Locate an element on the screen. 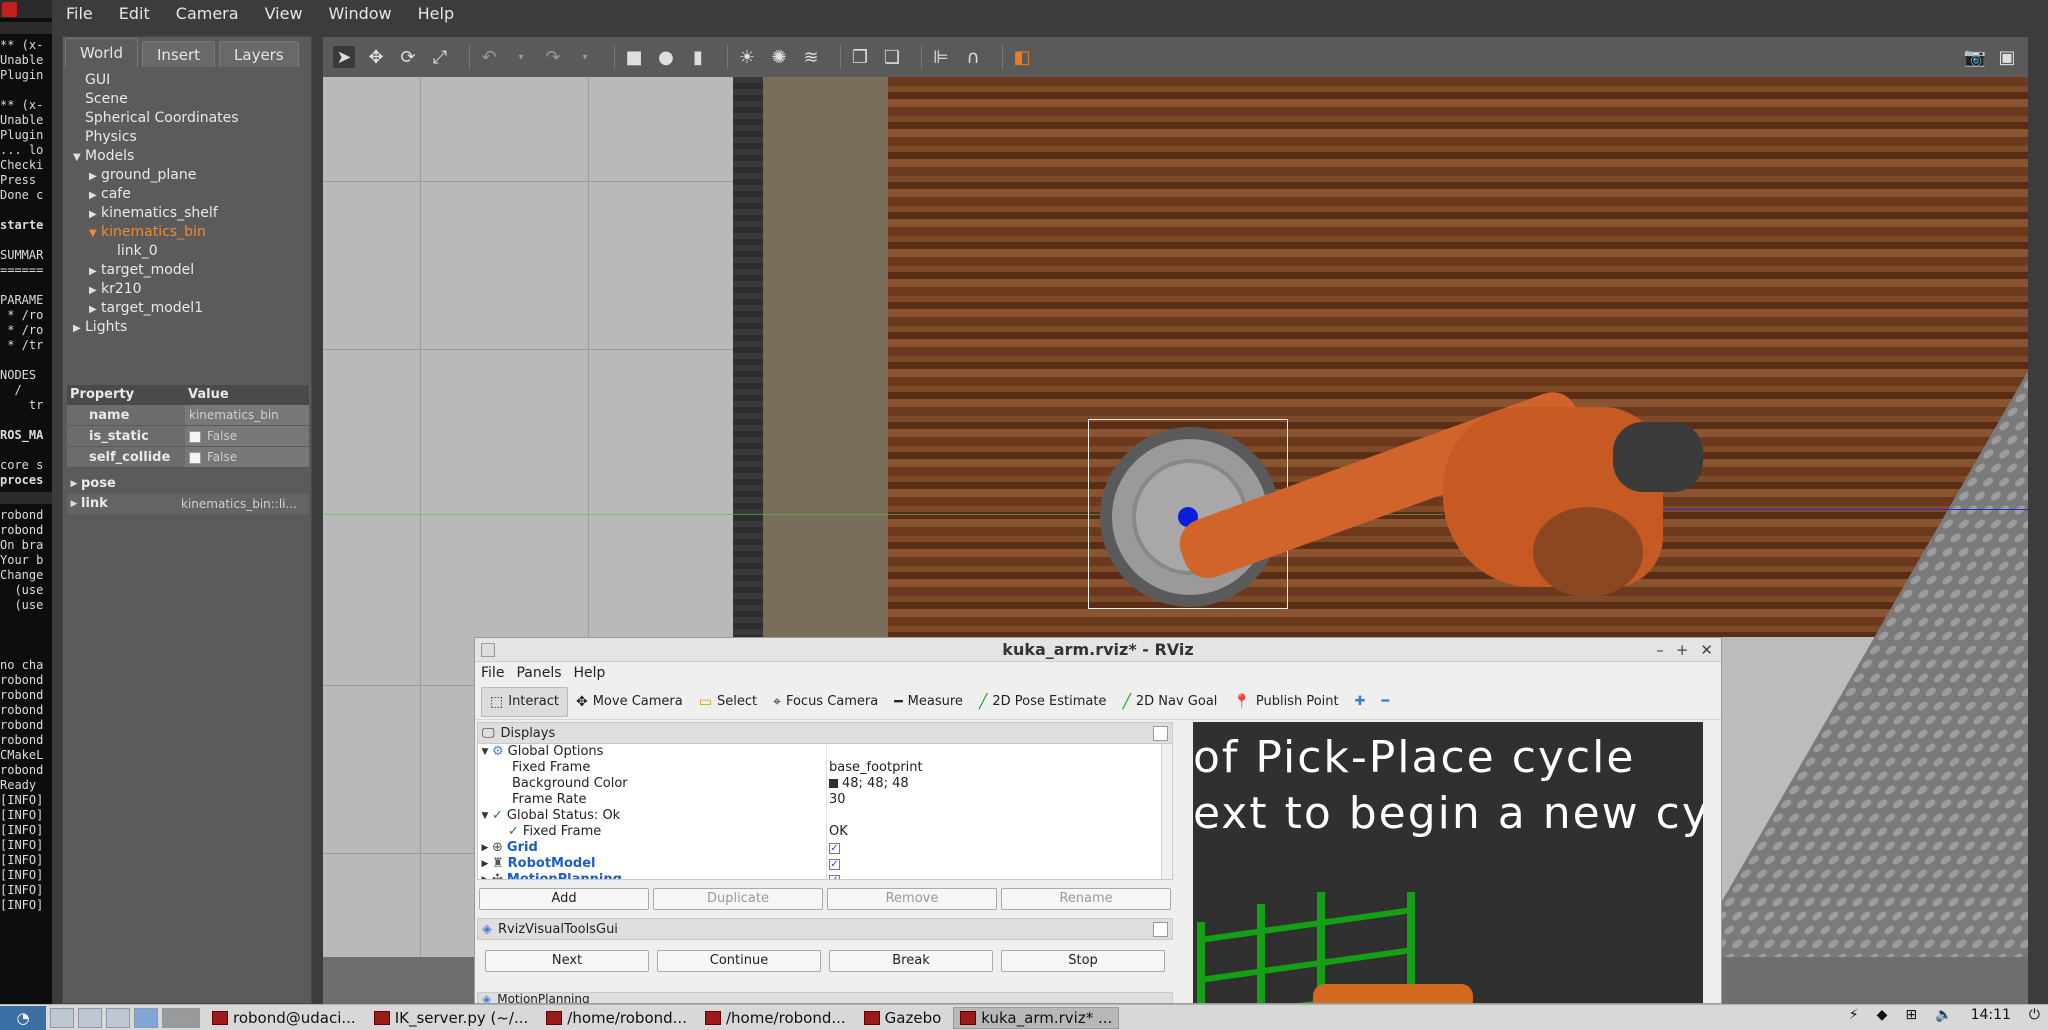 This screenshot has height=1030, width=2048. tree-value: 30 is located at coordinates (999, 800).